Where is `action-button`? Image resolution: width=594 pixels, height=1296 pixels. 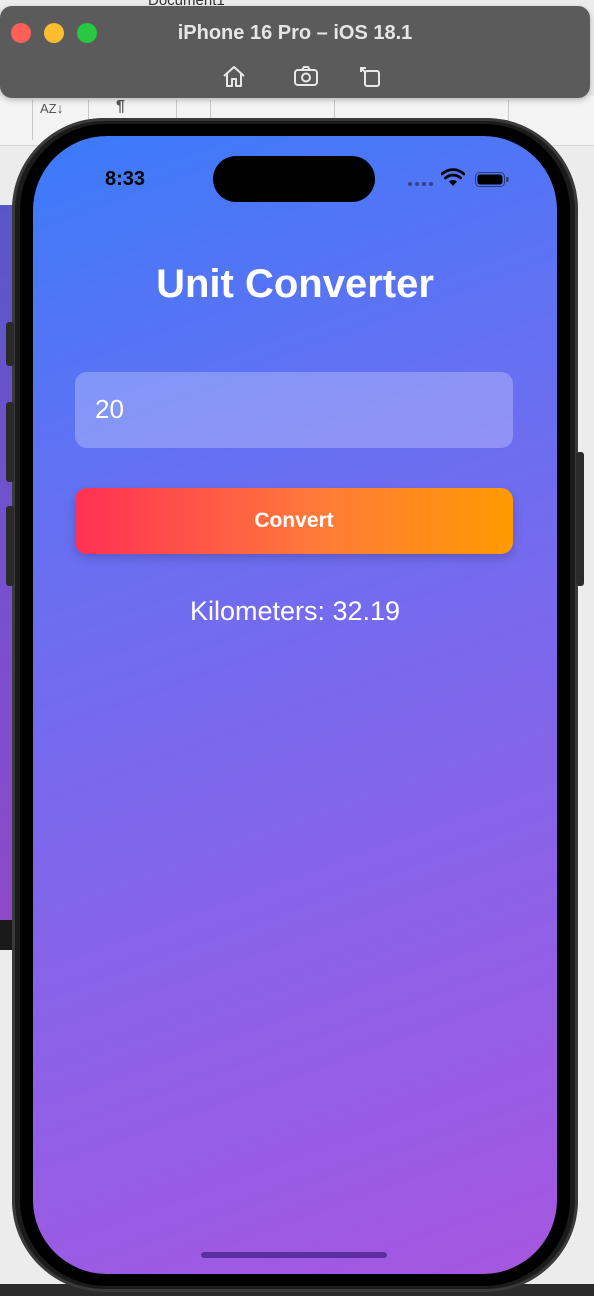 action-button is located at coordinates (10, 344).